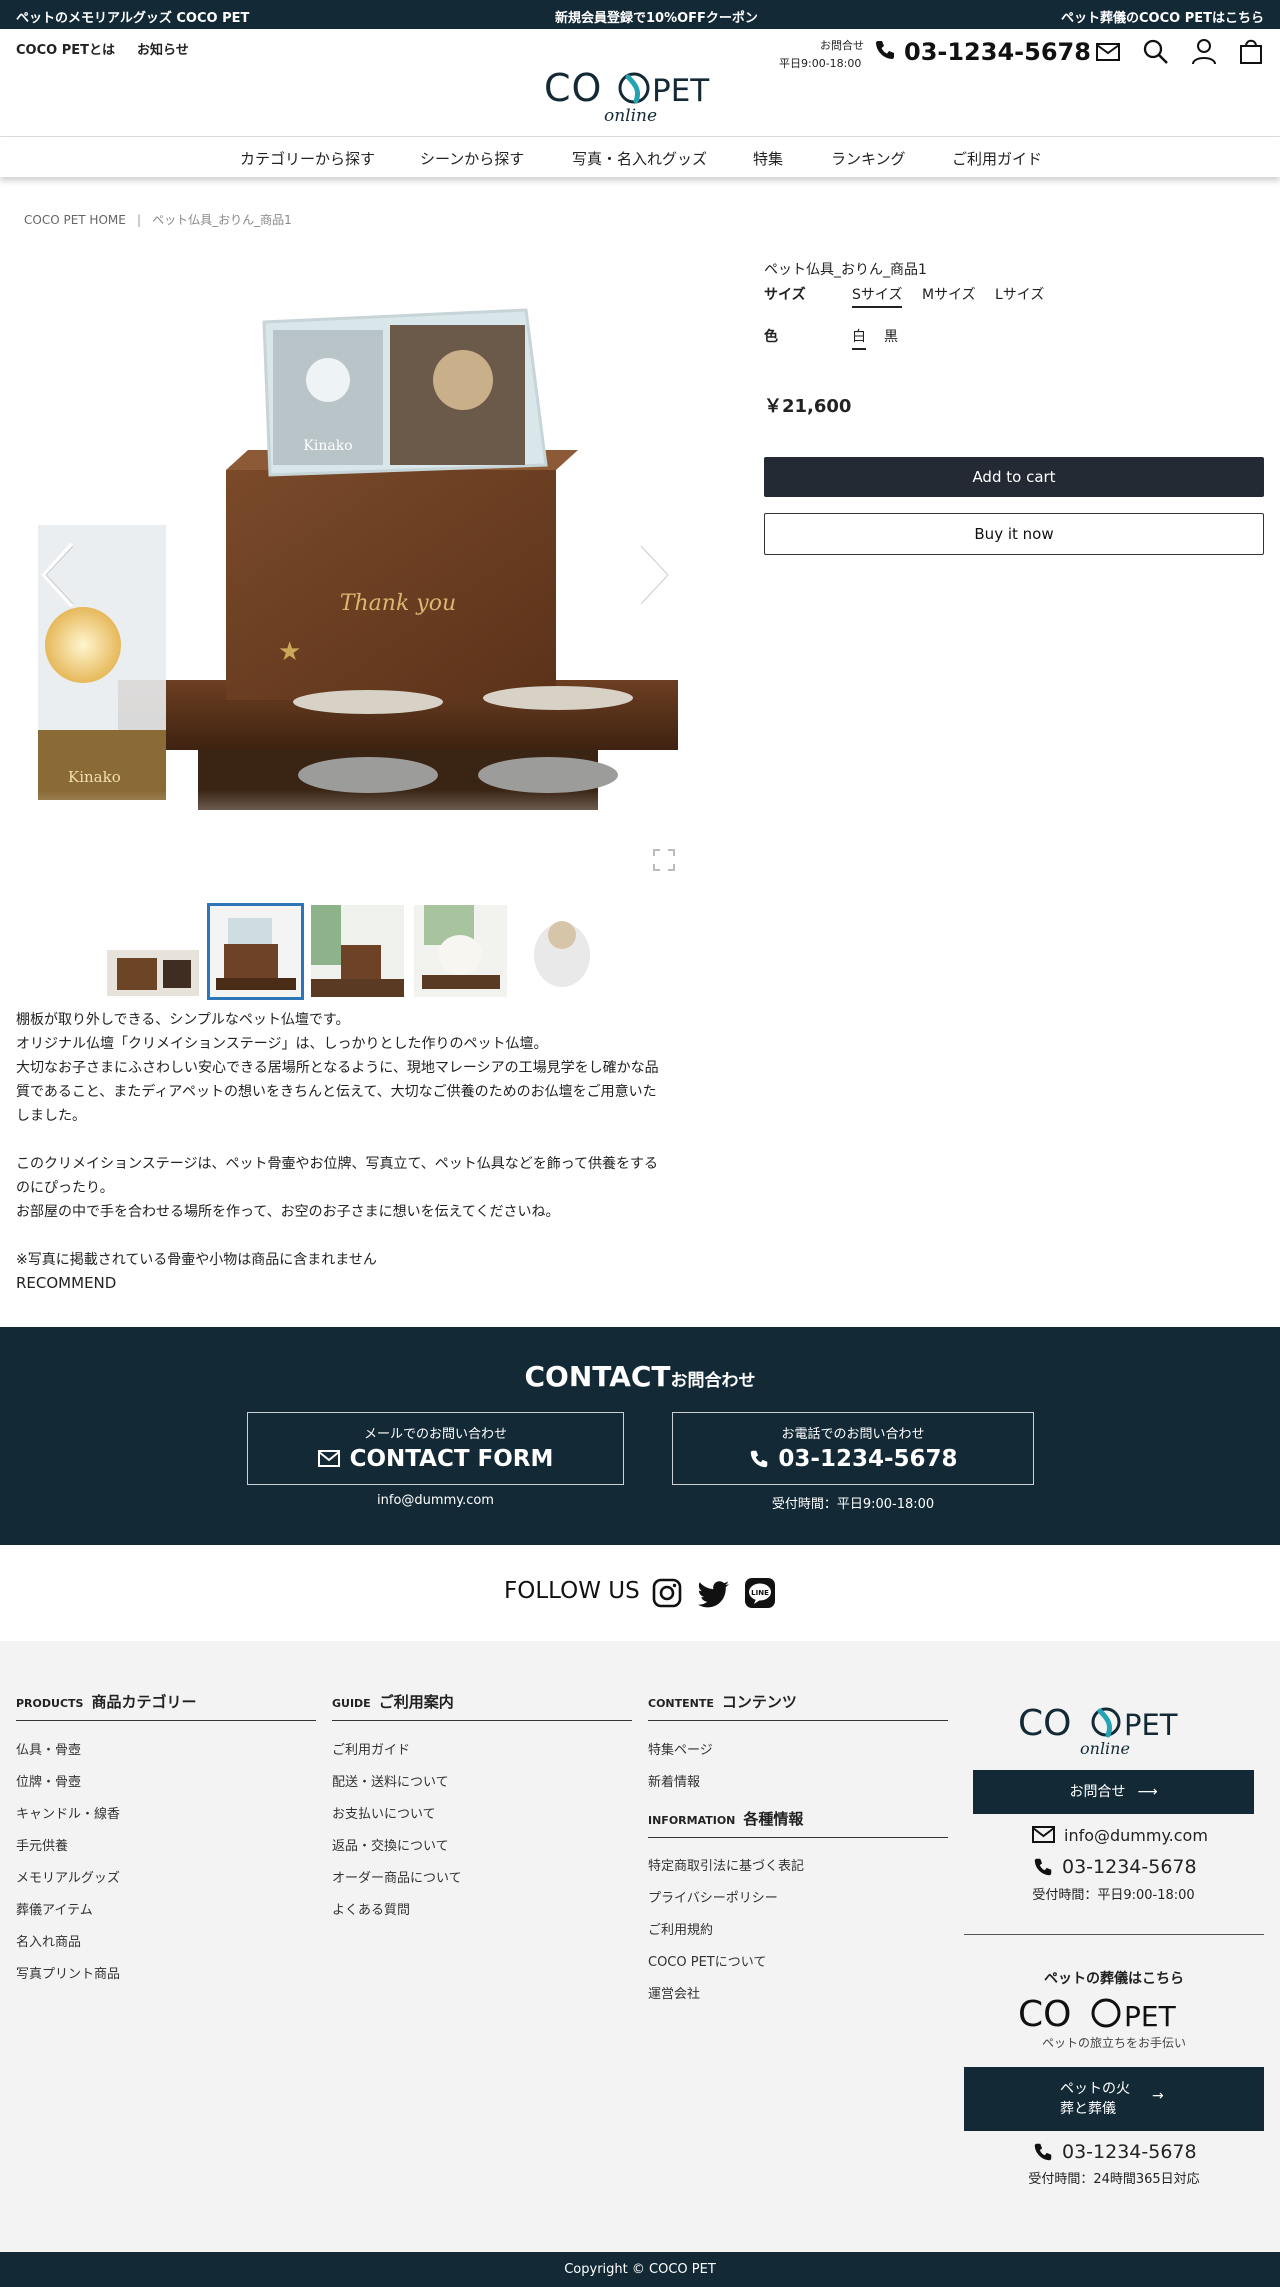 This screenshot has height=2287, width=1280. Describe the element at coordinates (371, 1908) in the screenshot. I see `footer-link: よくある質問` at that location.